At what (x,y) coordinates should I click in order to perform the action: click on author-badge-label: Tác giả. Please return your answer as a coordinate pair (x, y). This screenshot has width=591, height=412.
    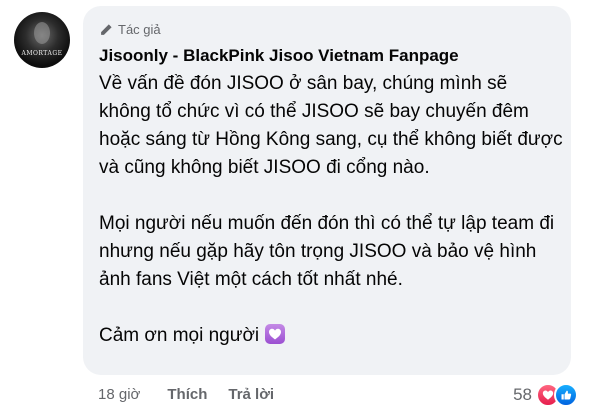
    Looking at the image, I should click on (139, 29).